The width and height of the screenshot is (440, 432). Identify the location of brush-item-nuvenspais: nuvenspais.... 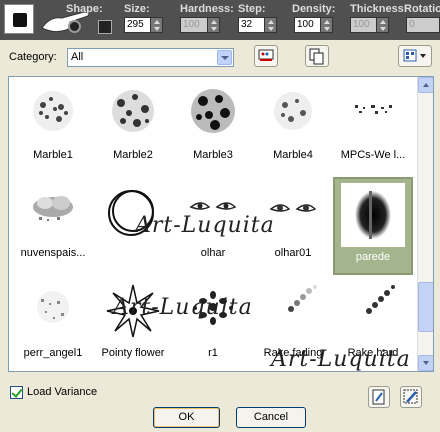
(53, 221).